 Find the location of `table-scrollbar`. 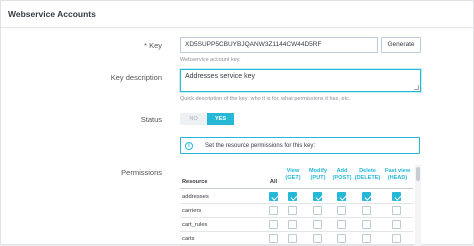

table-scrollbar is located at coordinates (418, 205).